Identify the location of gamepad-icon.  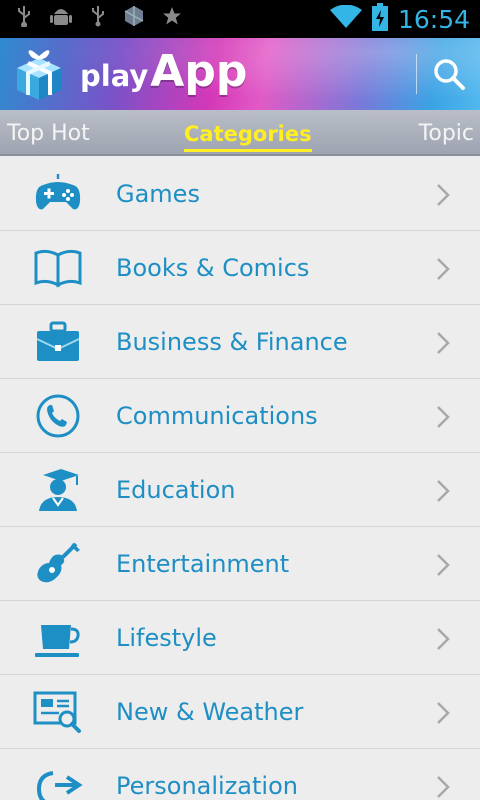
(58, 194).